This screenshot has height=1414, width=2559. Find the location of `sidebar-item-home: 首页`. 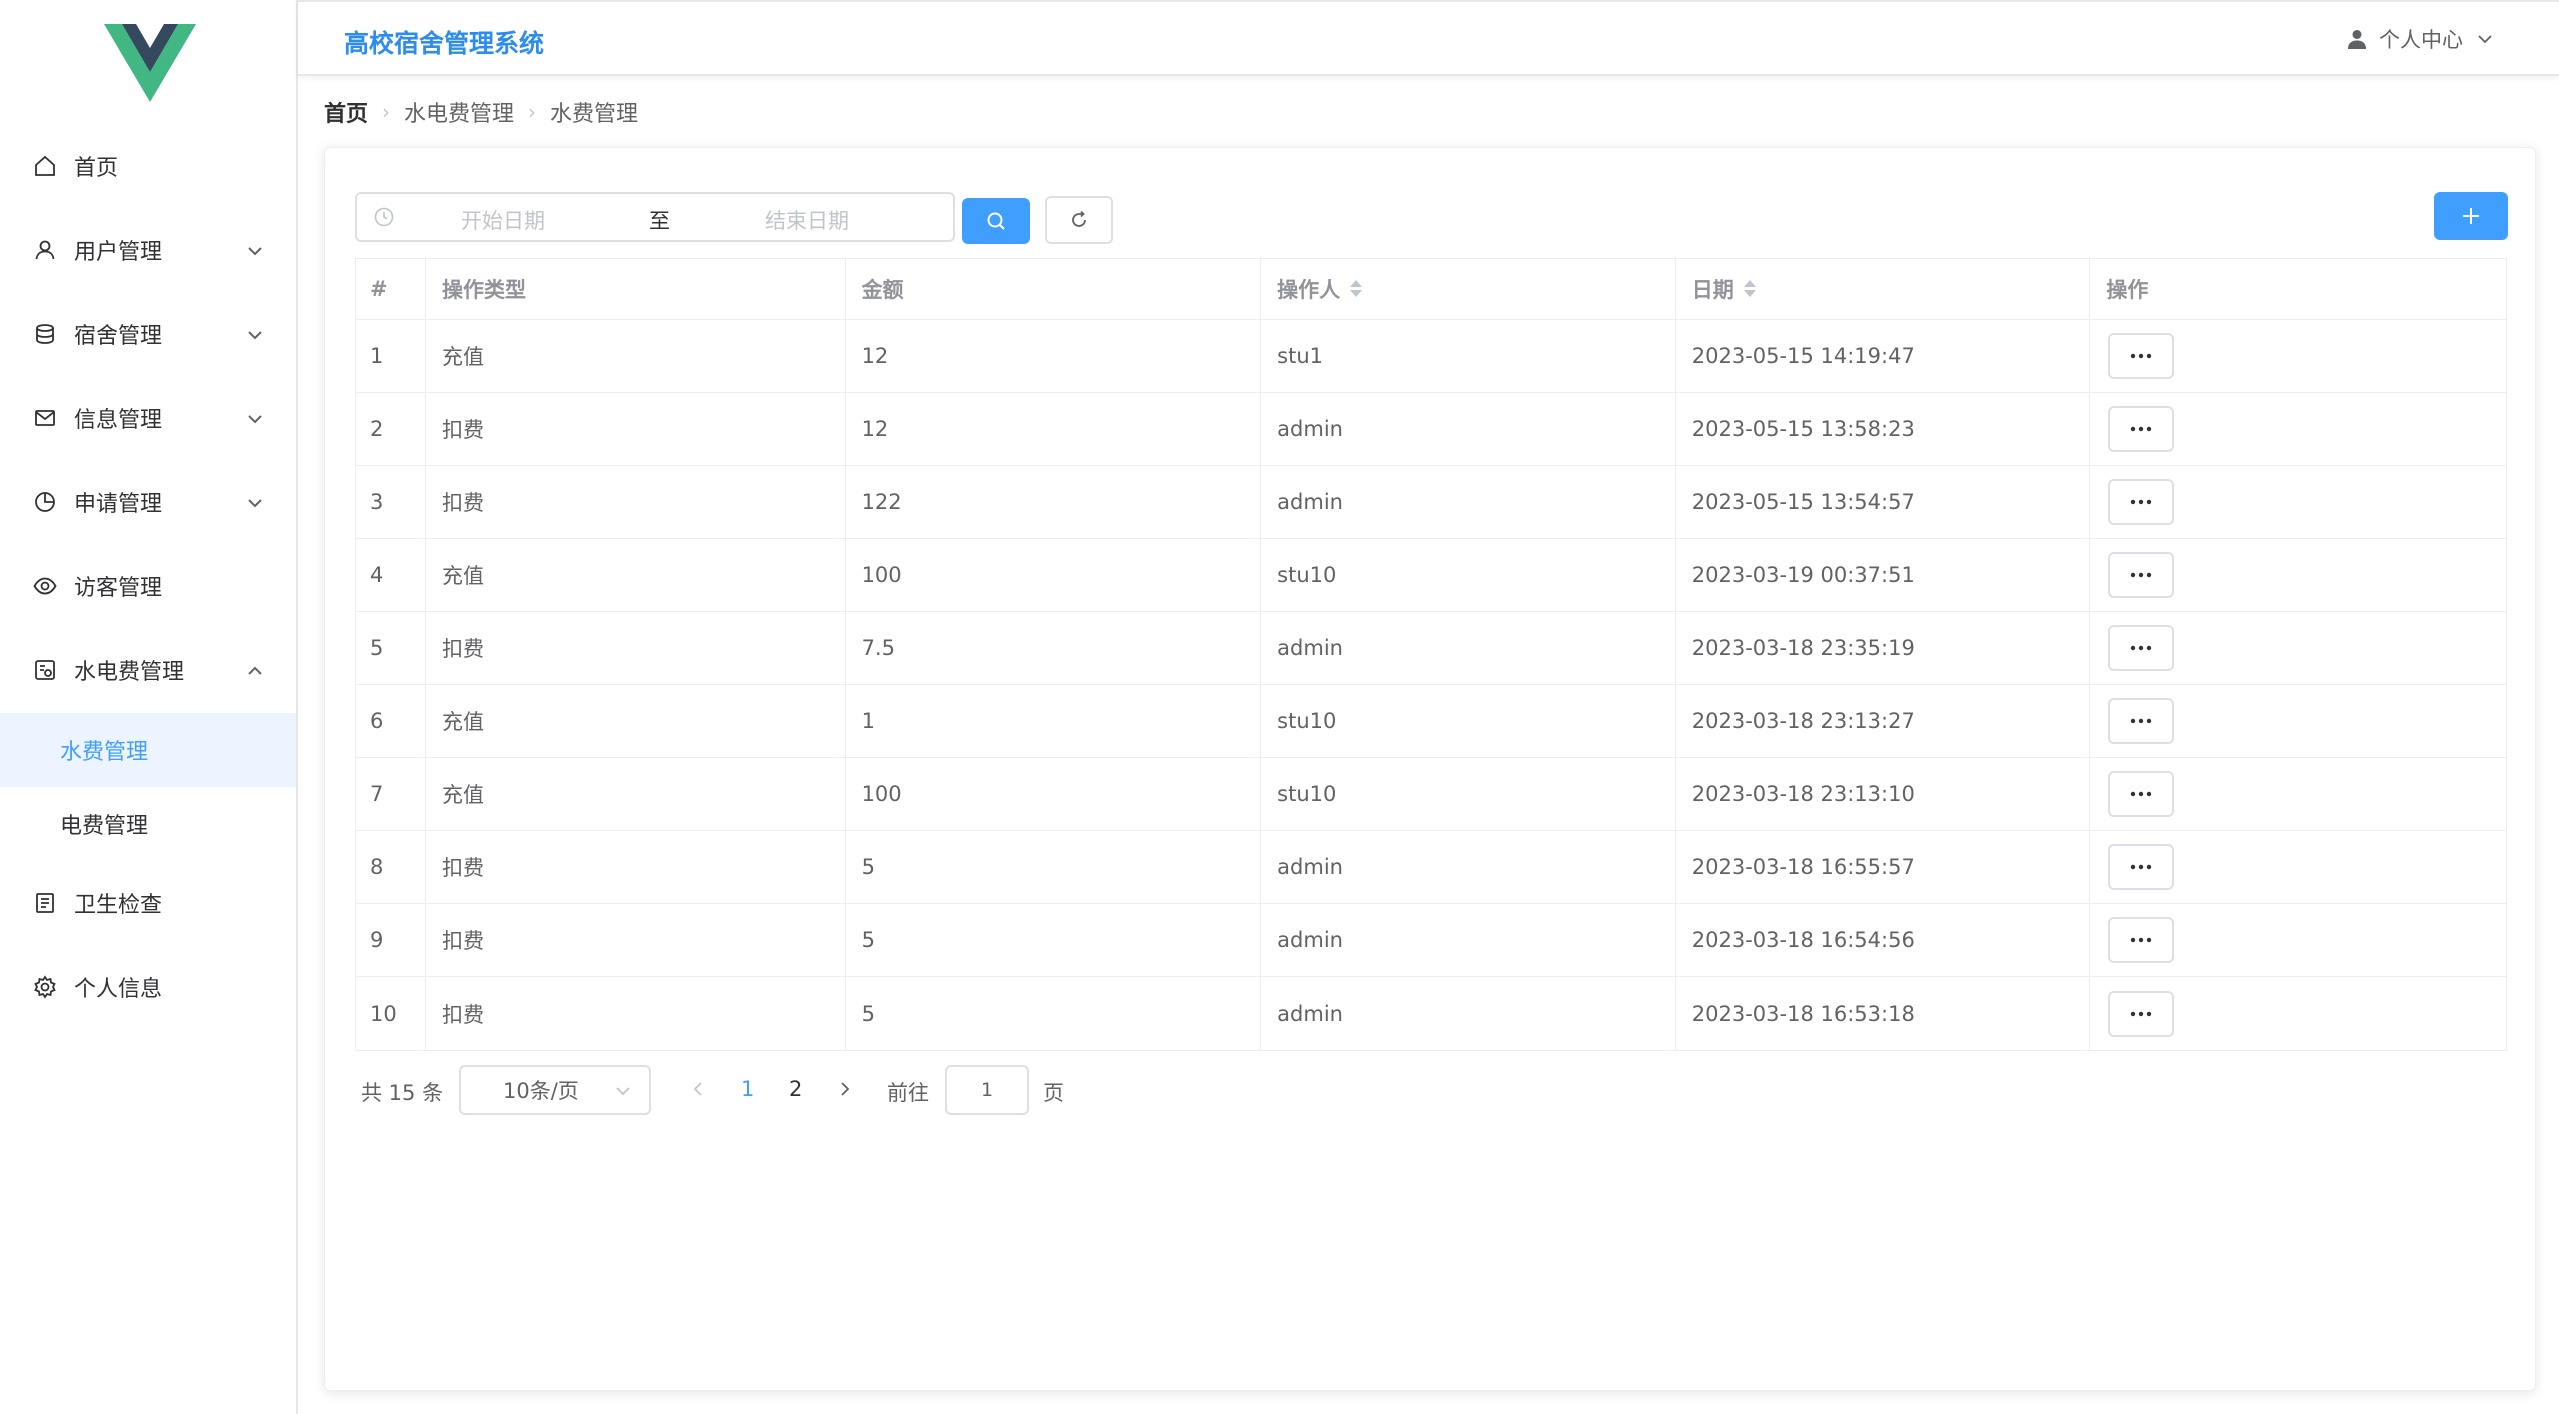

sidebar-item-home: 首页 is located at coordinates (148, 166).